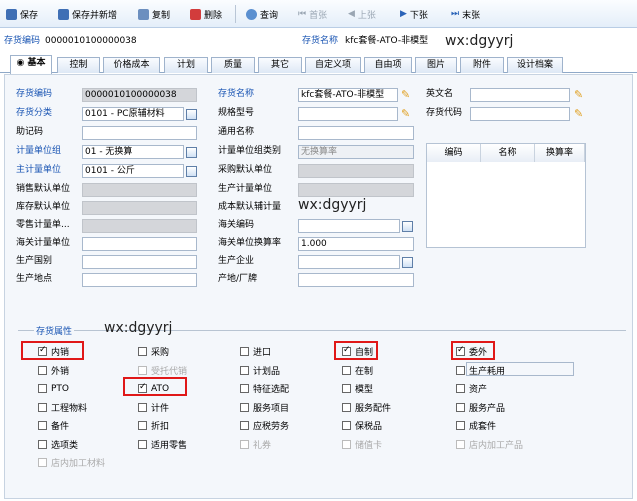  Describe the element at coordinates (520, 114) in the screenshot. I see `item-code-field` at that location.